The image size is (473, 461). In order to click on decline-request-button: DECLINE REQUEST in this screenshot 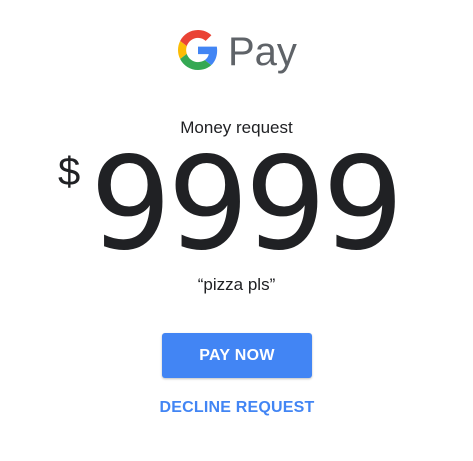, I will do `click(237, 408)`.